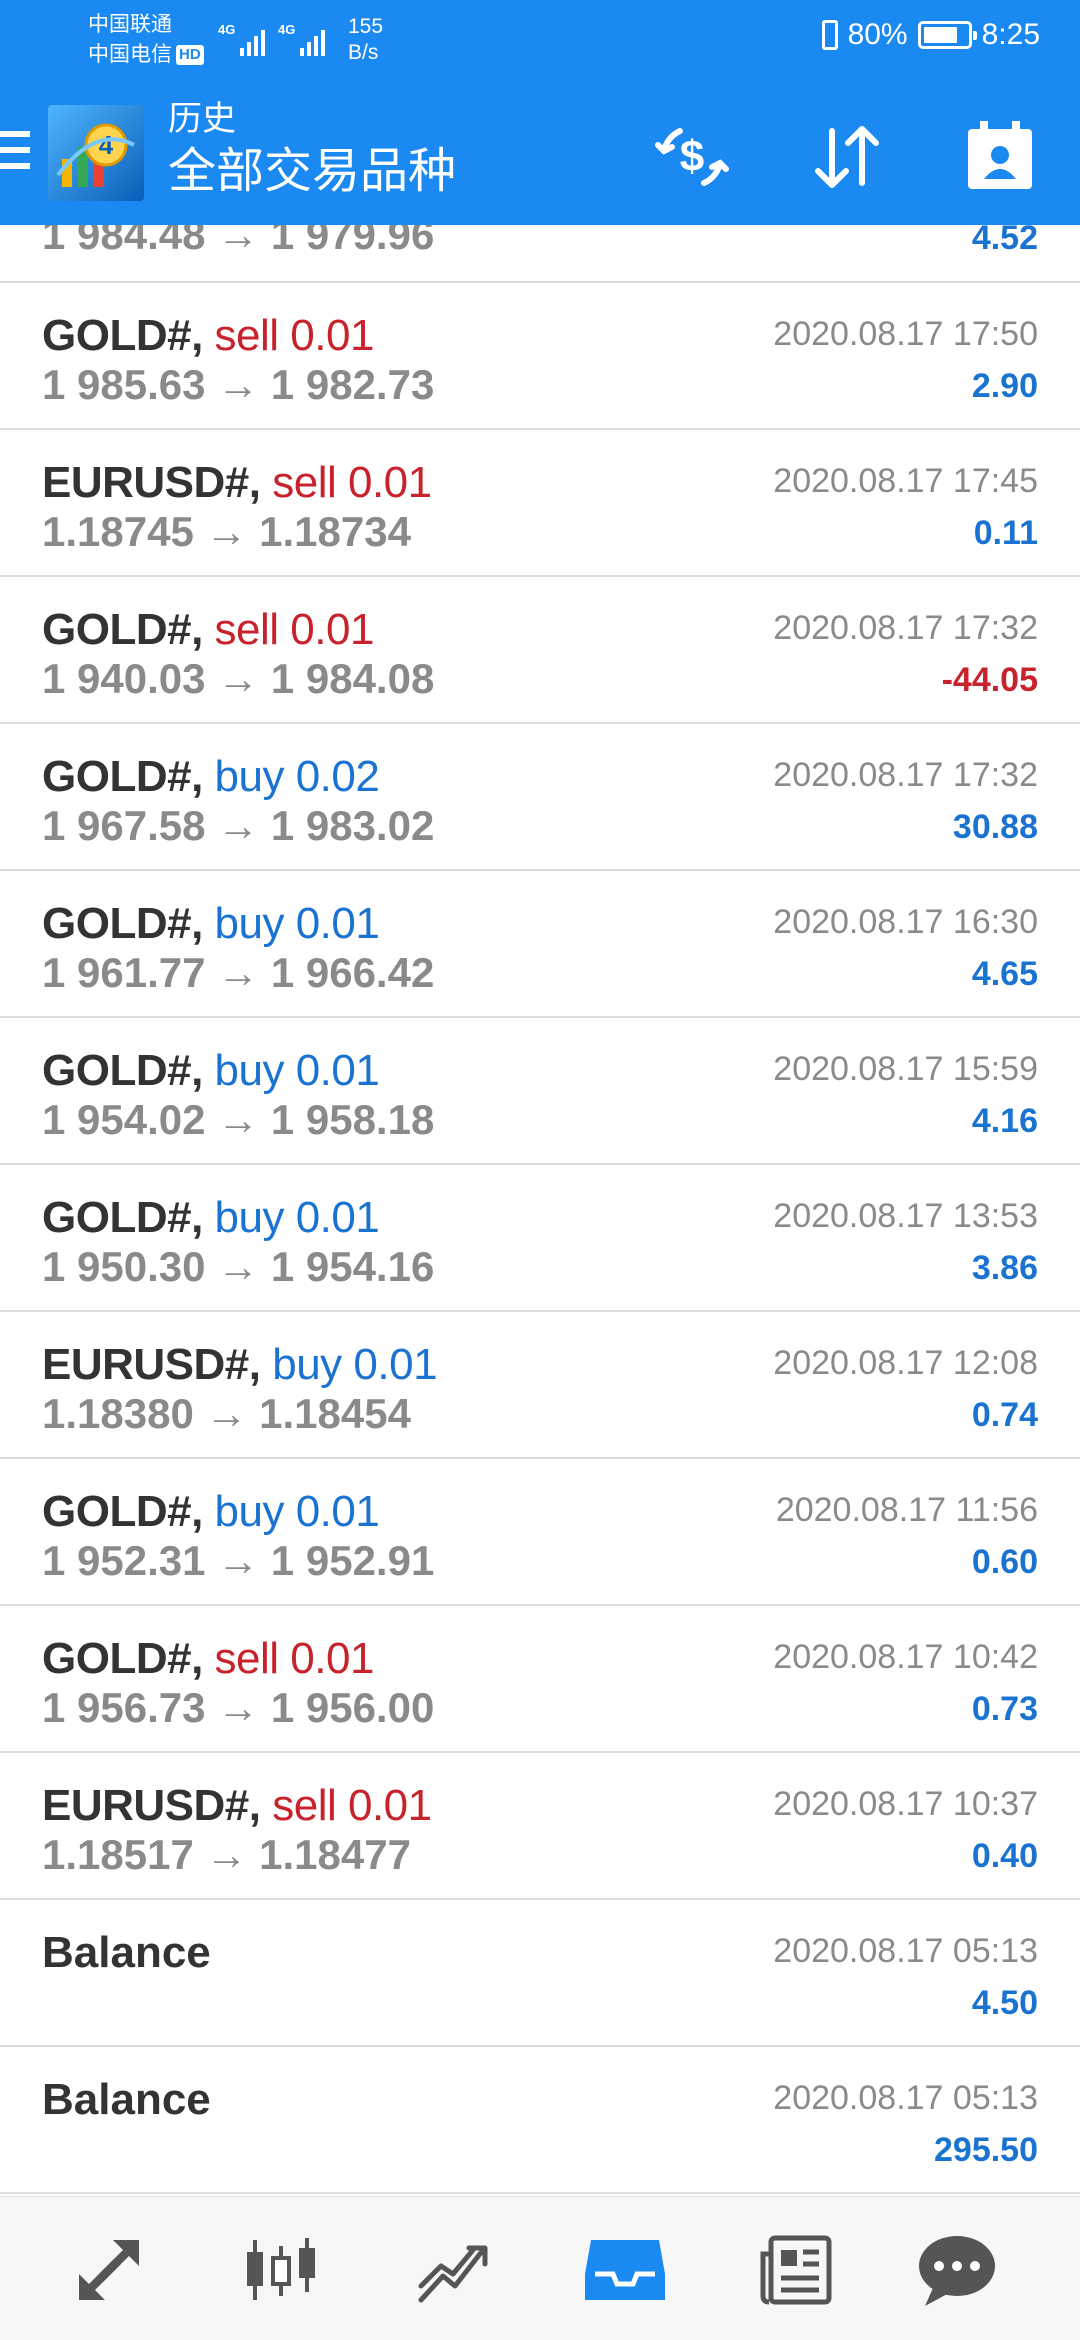 The width and height of the screenshot is (1080, 2340). Describe the element at coordinates (905, 334) in the screenshot. I see `trade-time: 2020.08.17 17:50` at that location.